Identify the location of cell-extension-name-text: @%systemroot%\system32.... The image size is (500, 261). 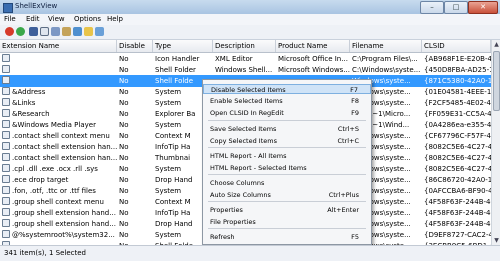
(63, 235).